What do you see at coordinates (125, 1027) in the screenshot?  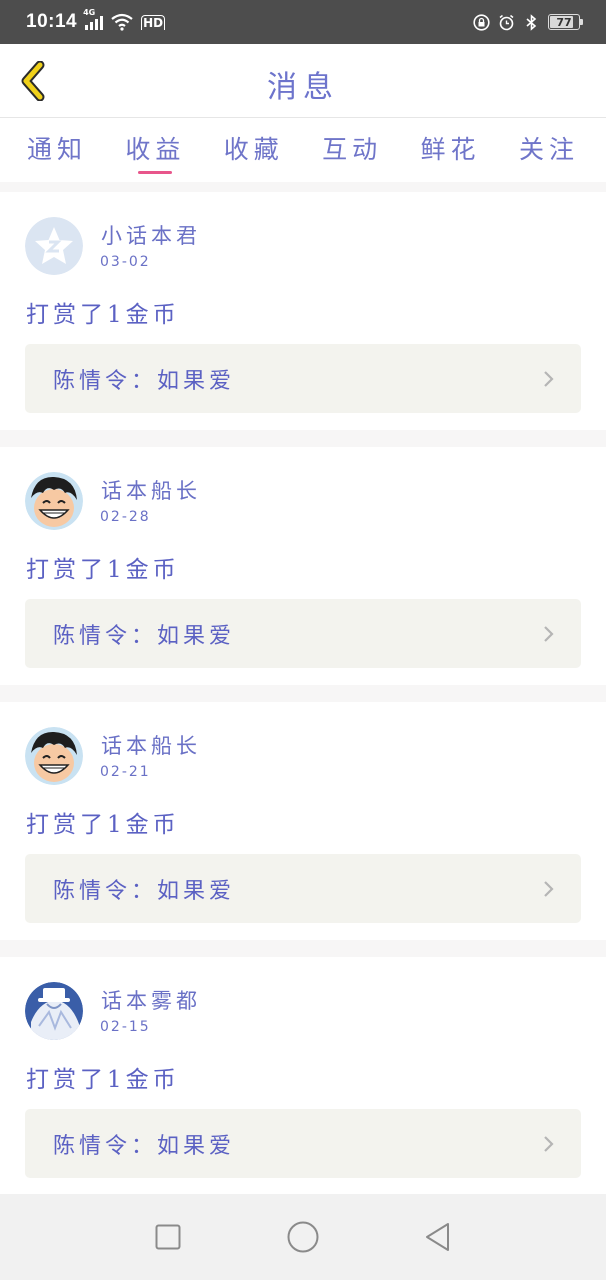 I see `message-date: 02-15` at bounding box center [125, 1027].